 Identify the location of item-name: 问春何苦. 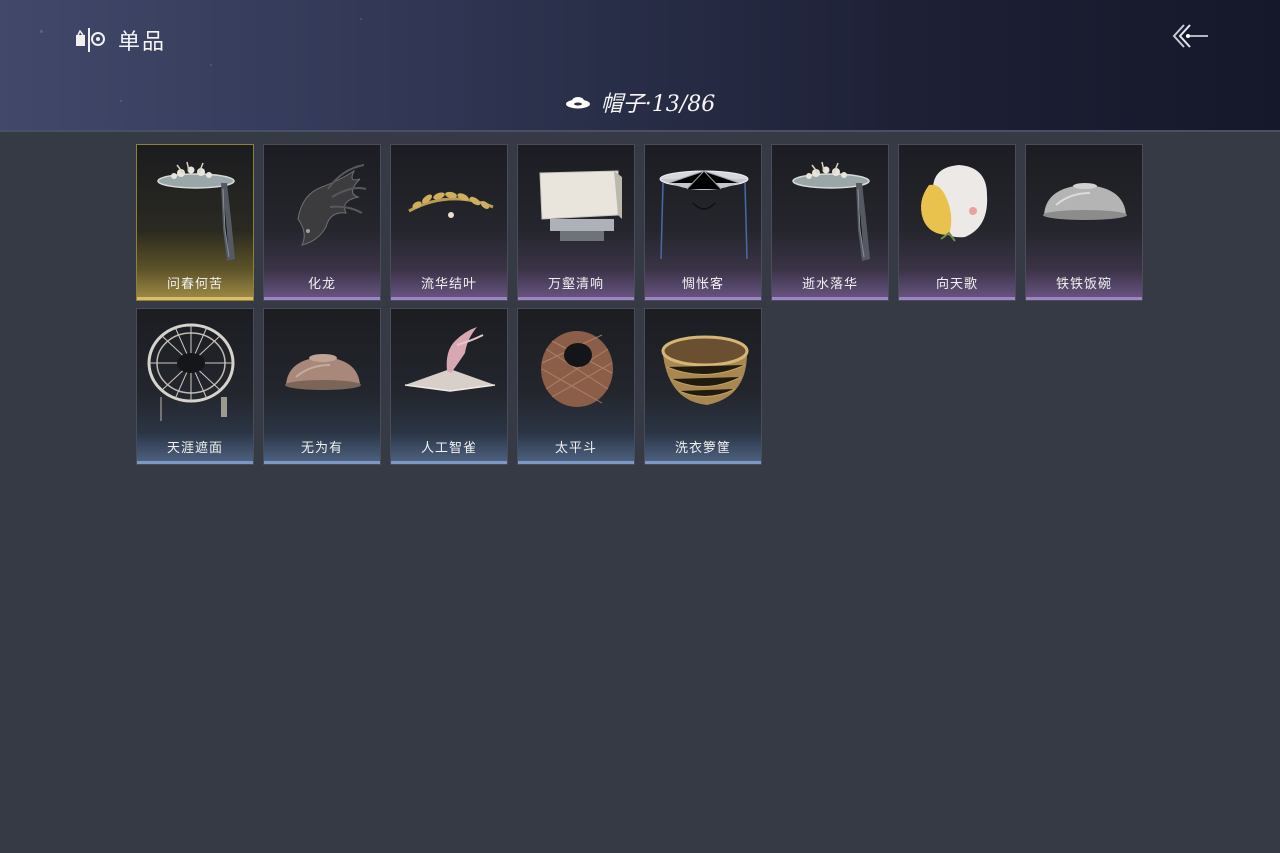
(194, 284).